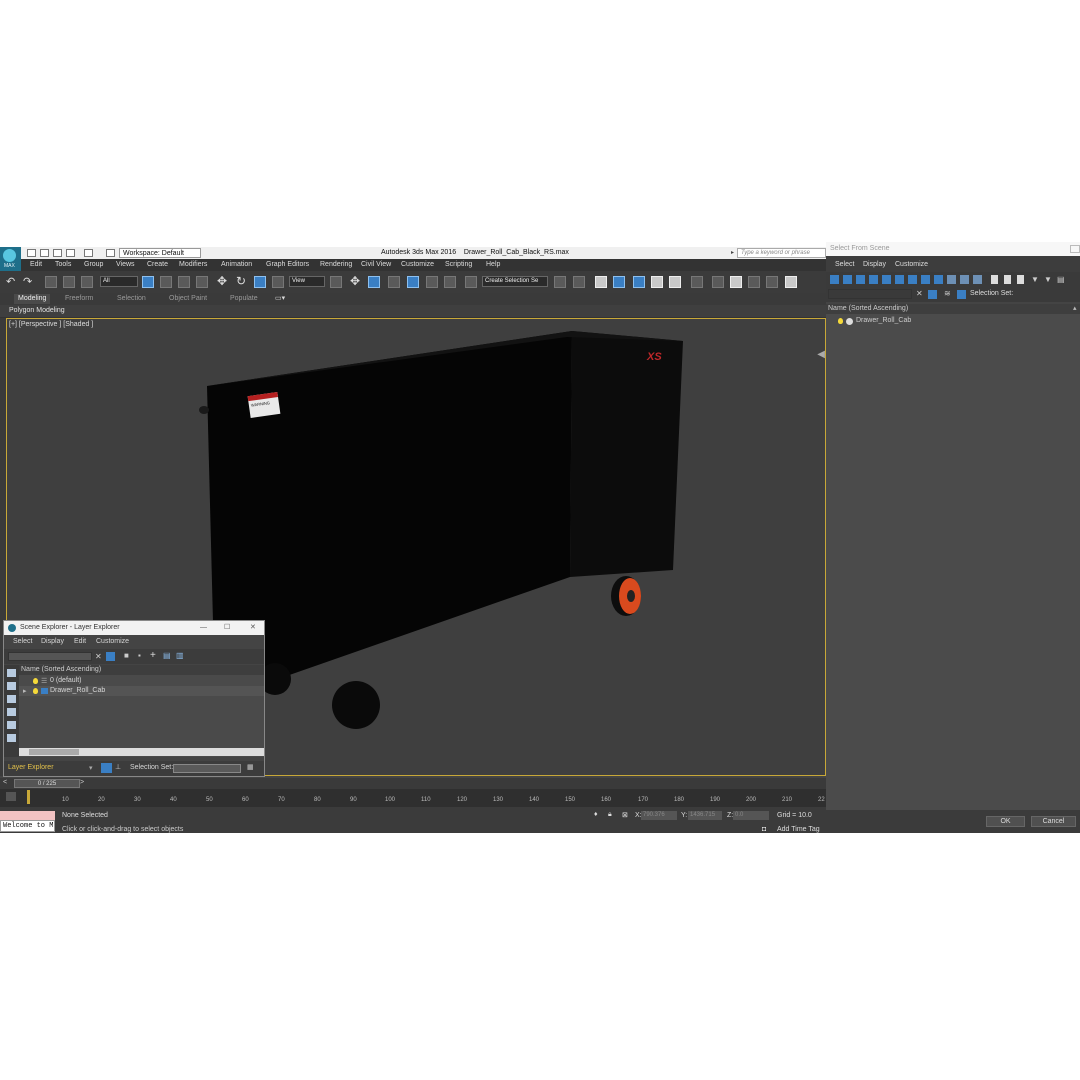  What do you see at coordinates (244, 298) in the screenshot?
I see `tab-populate: Populate` at bounding box center [244, 298].